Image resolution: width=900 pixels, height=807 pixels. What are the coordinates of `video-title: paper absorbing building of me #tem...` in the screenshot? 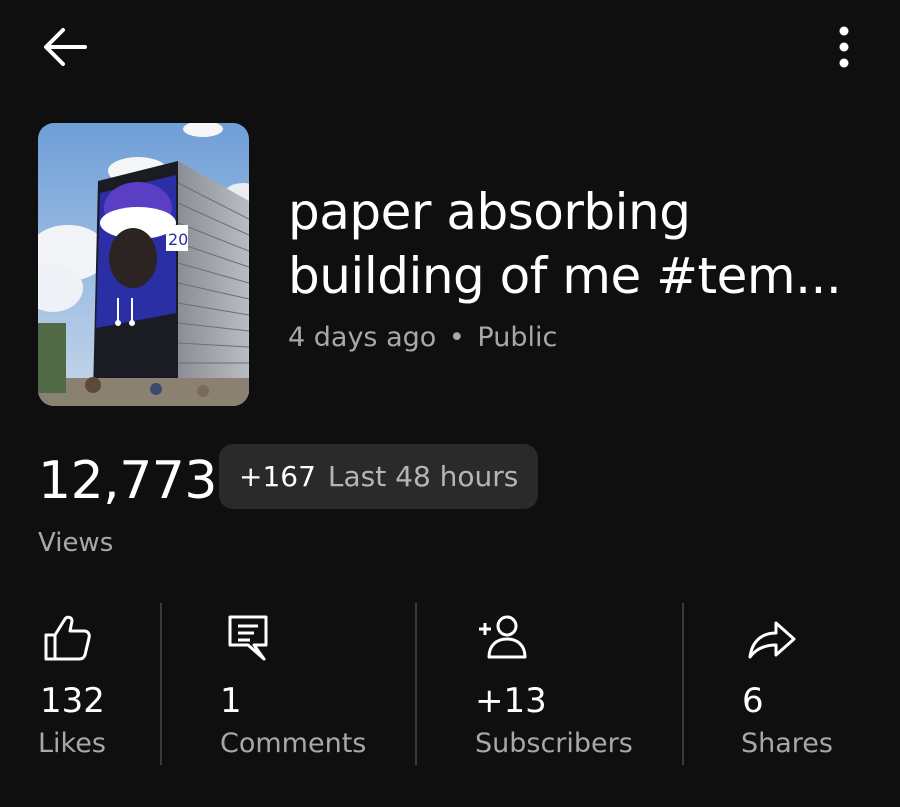 It's located at (565, 244).